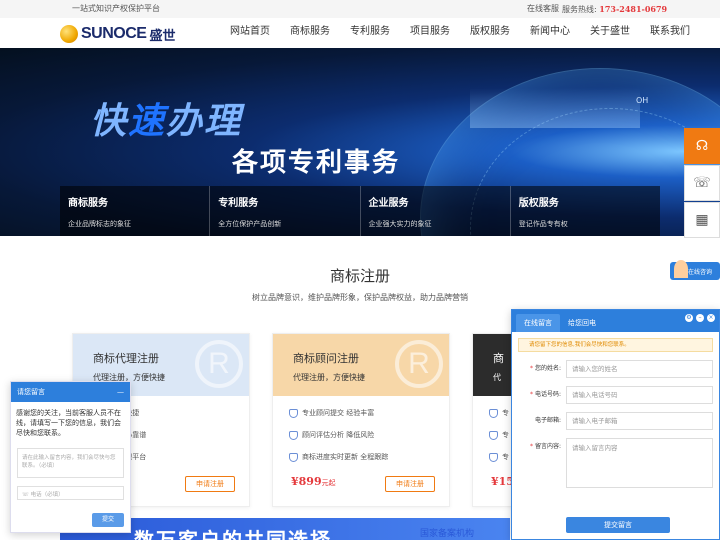 This screenshot has width=720, height=540. Describe the element at coordinates (360, 297) in the screenshot. I see `section-subtitle: 树立品牌意识，维护品牌形象，保护品牌权益，助力品牌营销` at that location.